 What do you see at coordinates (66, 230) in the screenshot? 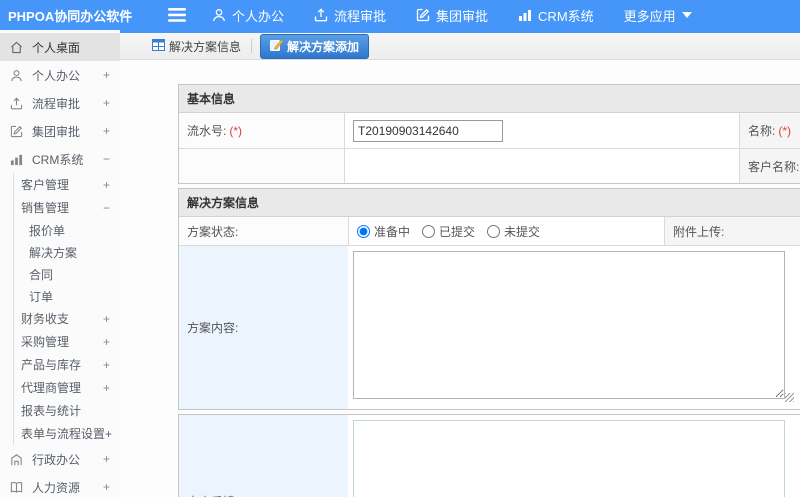
I see `sidebar-item-quotation: 报价单` at bounding box center [66, 230].